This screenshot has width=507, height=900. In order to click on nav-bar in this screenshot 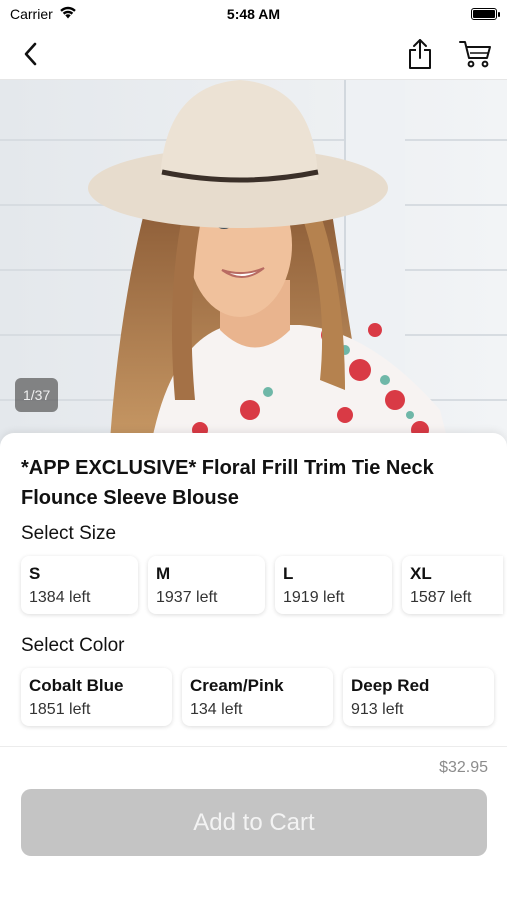, I will do `click(253, 54)`.